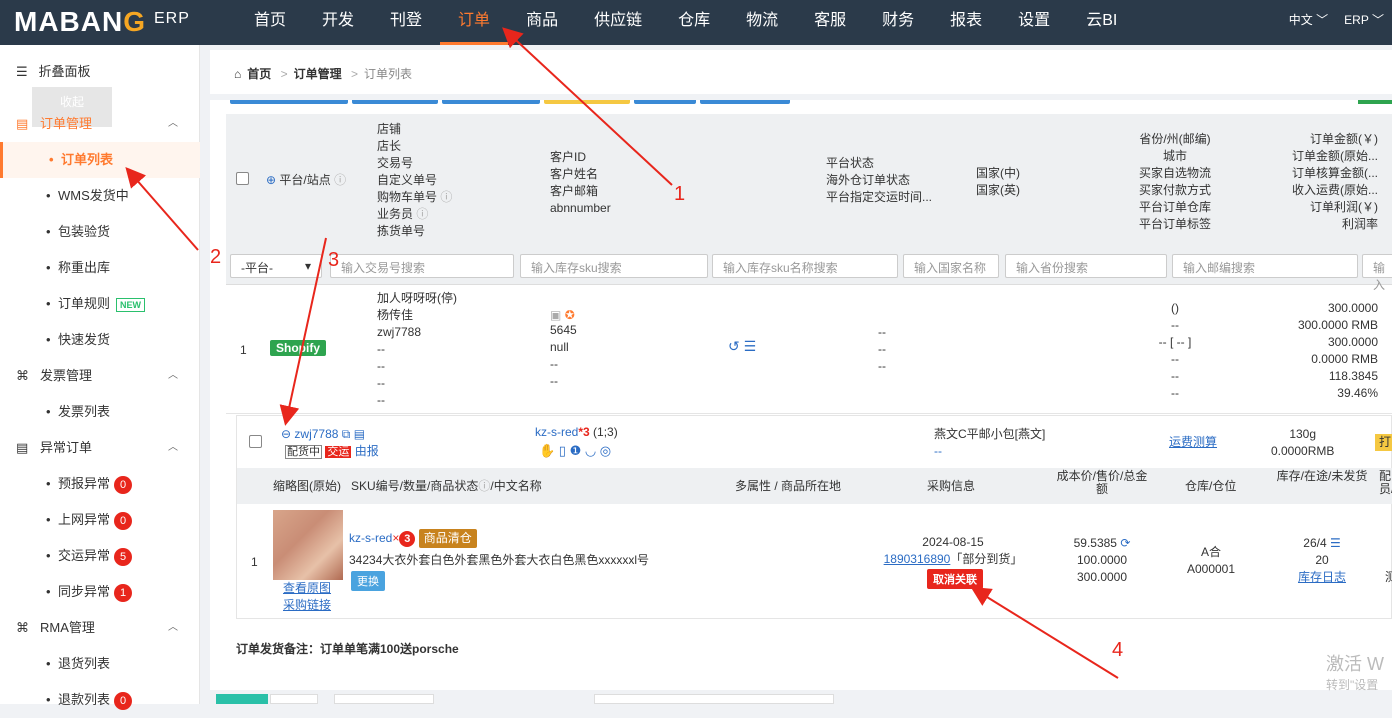 This screenshot has width=1392, height=718. I want to click on nav-settings: 设置, so click(1034, 22).